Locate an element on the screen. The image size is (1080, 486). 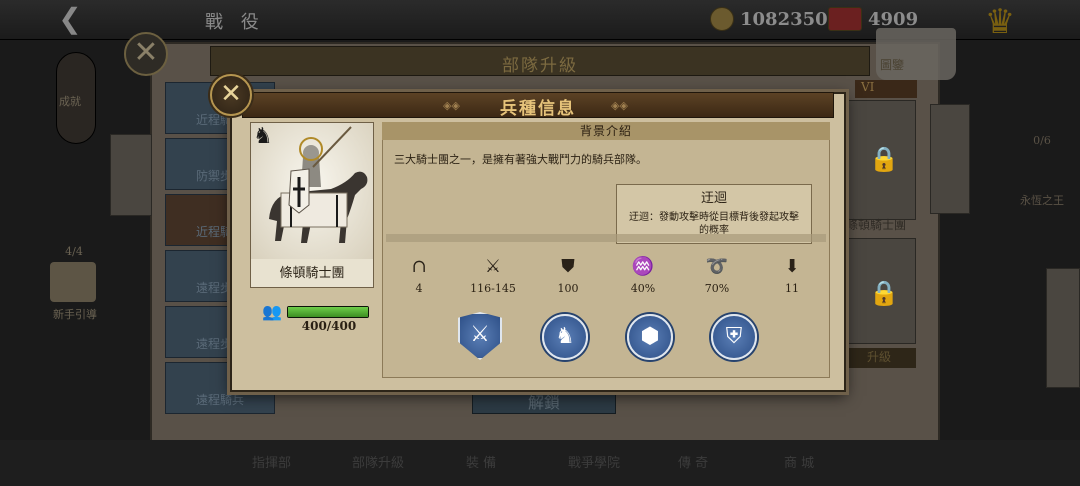
horse-hoof-ability-icon: ⬢ is located at coordinates (650, 337).